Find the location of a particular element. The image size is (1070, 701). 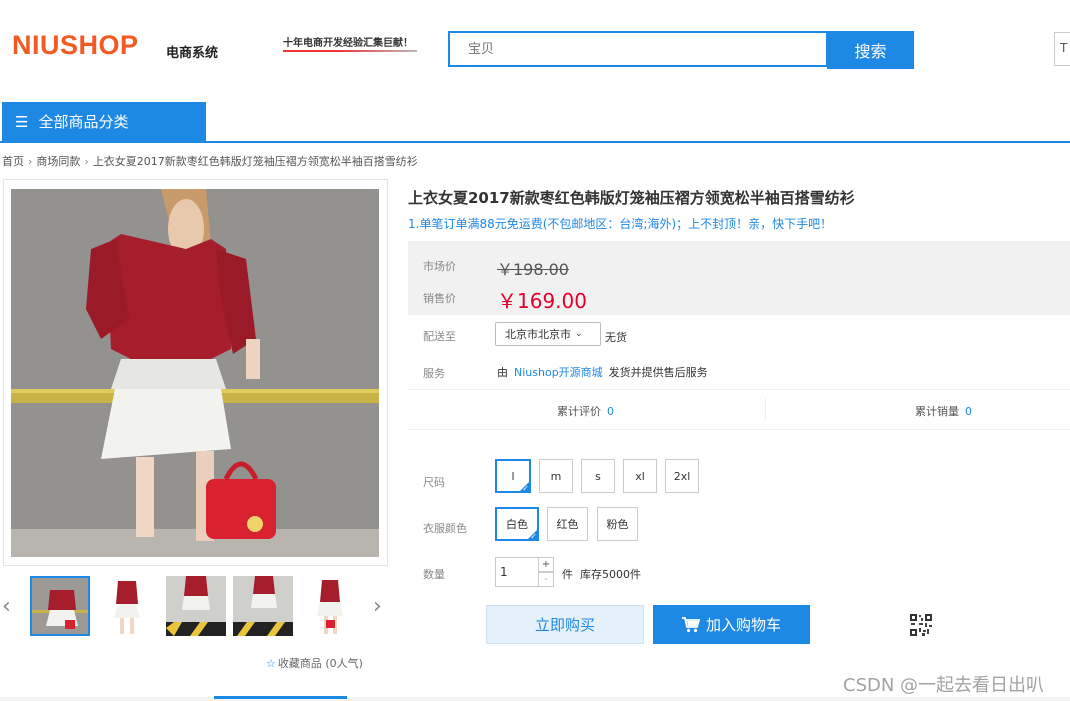

search-input is located at coordinates (638, 49).